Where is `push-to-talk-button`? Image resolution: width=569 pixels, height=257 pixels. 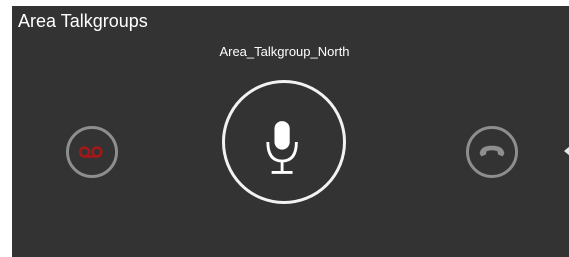 push-to-talk-button is located at coordinates (284, 142).